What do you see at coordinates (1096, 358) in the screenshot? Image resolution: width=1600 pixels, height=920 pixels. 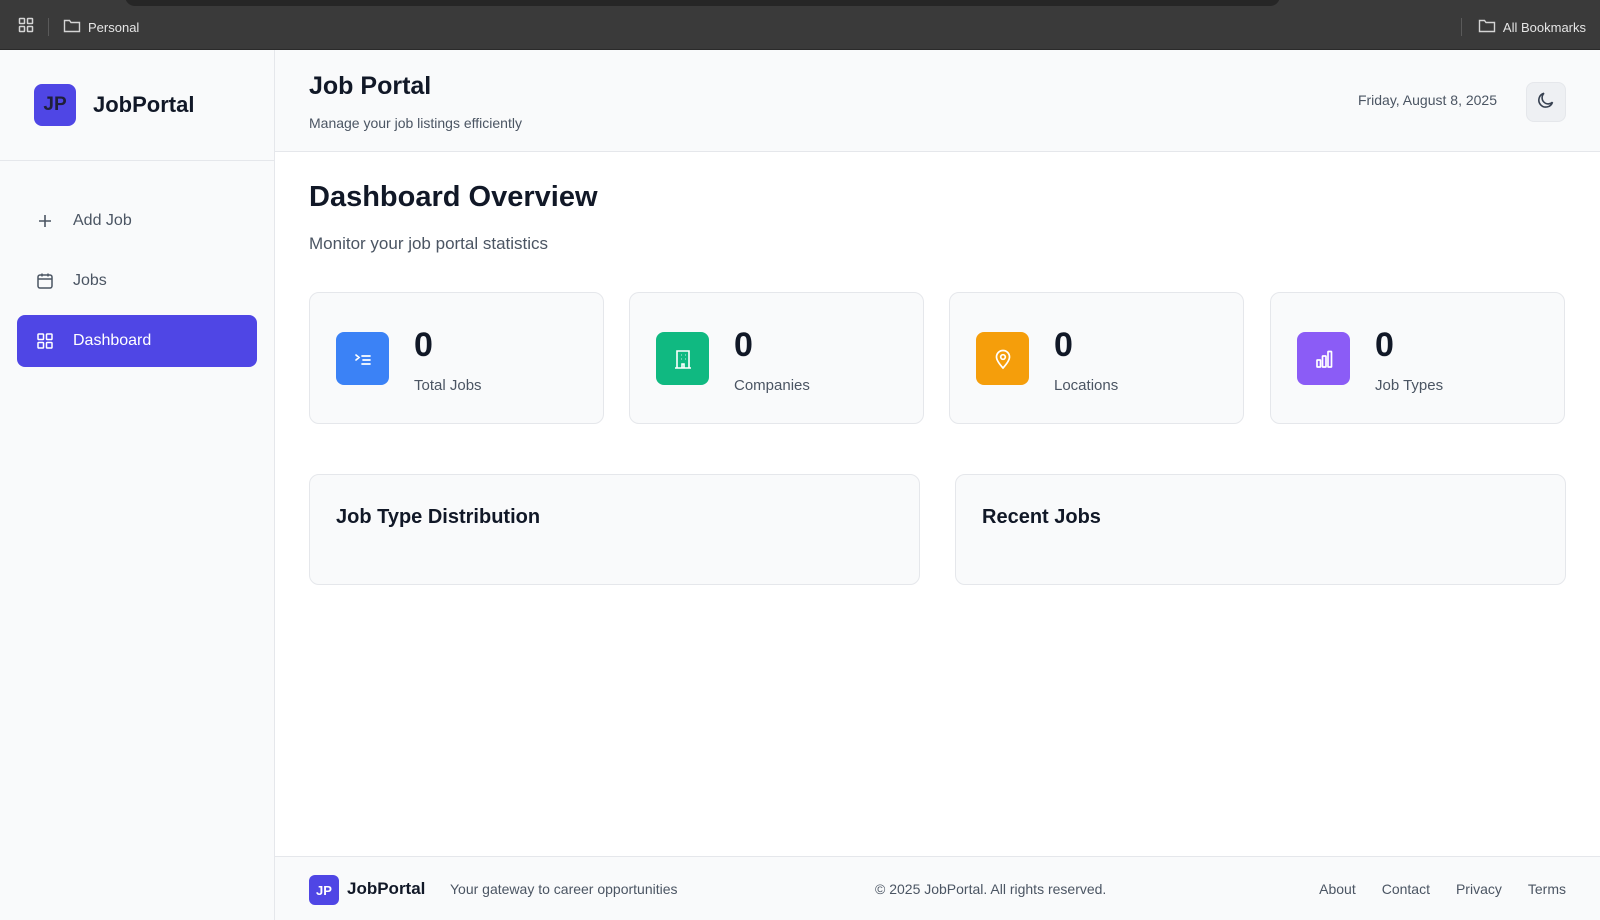 I see `stat-card-locations: 0 Locations` at bounding box center [1096, 358].